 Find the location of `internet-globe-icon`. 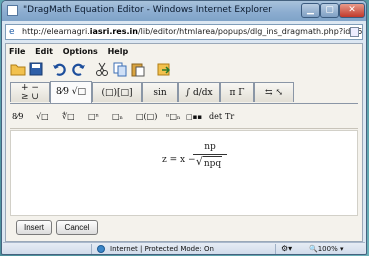

internet-globe-icon is located at coordinates (101, 249).